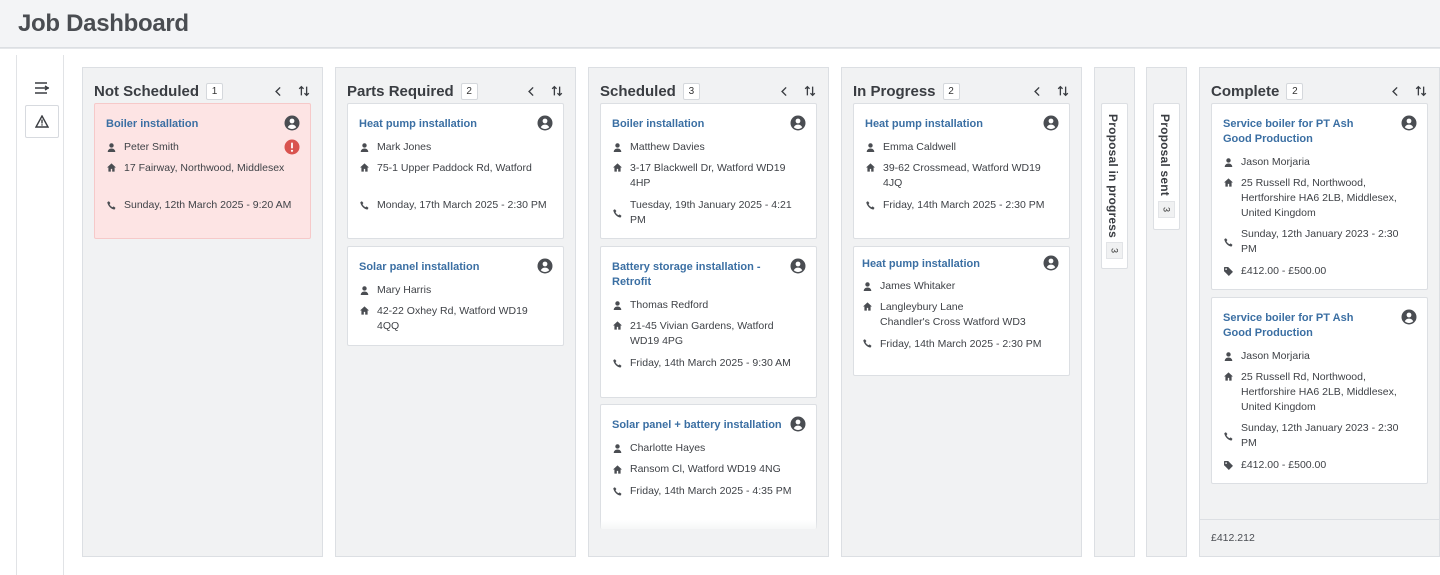 This screenshot has width=1440, height=575. What do you see at coordinates (204, 168) in the screenshot?
I see `address: 17 Fairway, Northwood, Middlesex` at bounding box center [204, 168].